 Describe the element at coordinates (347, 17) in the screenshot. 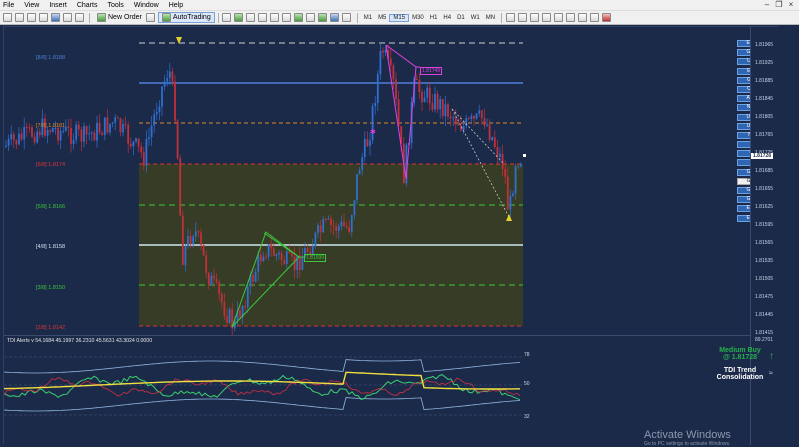

I see `templates-icon` at that location.